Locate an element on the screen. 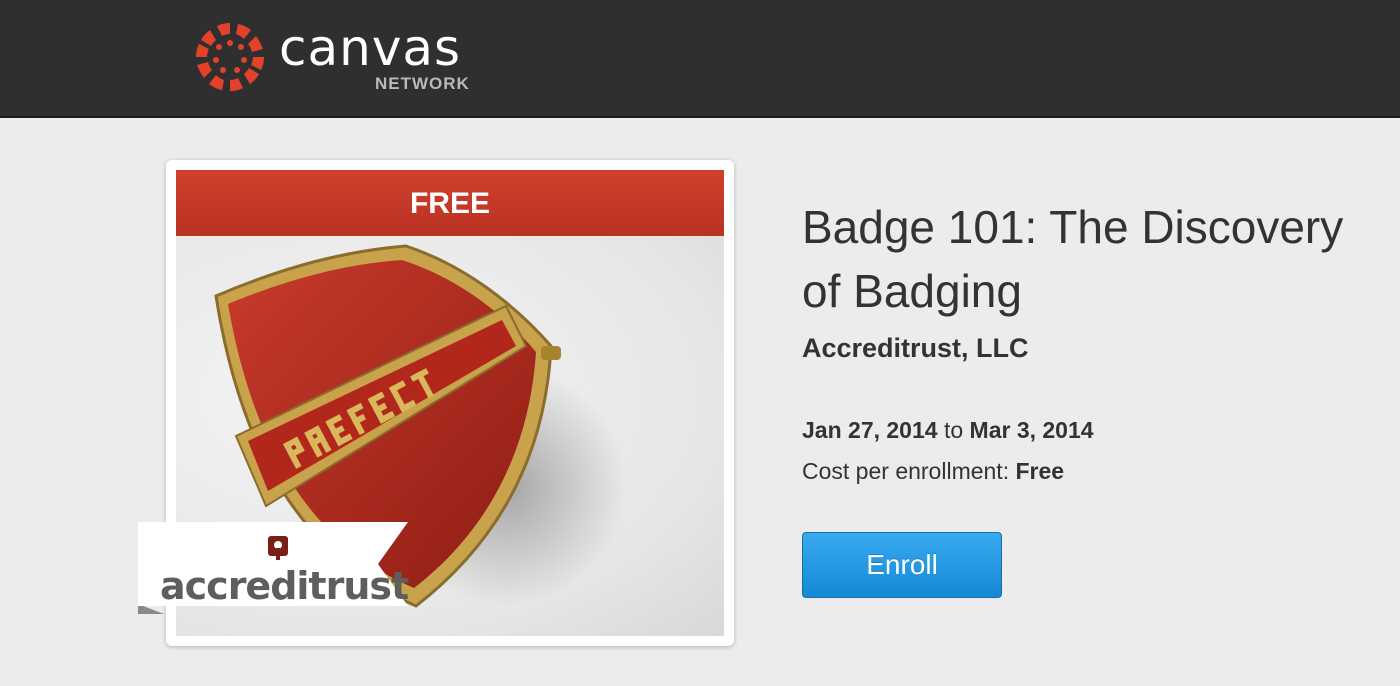  logo-wordmark: canvas is located at coordinates (370, 48).